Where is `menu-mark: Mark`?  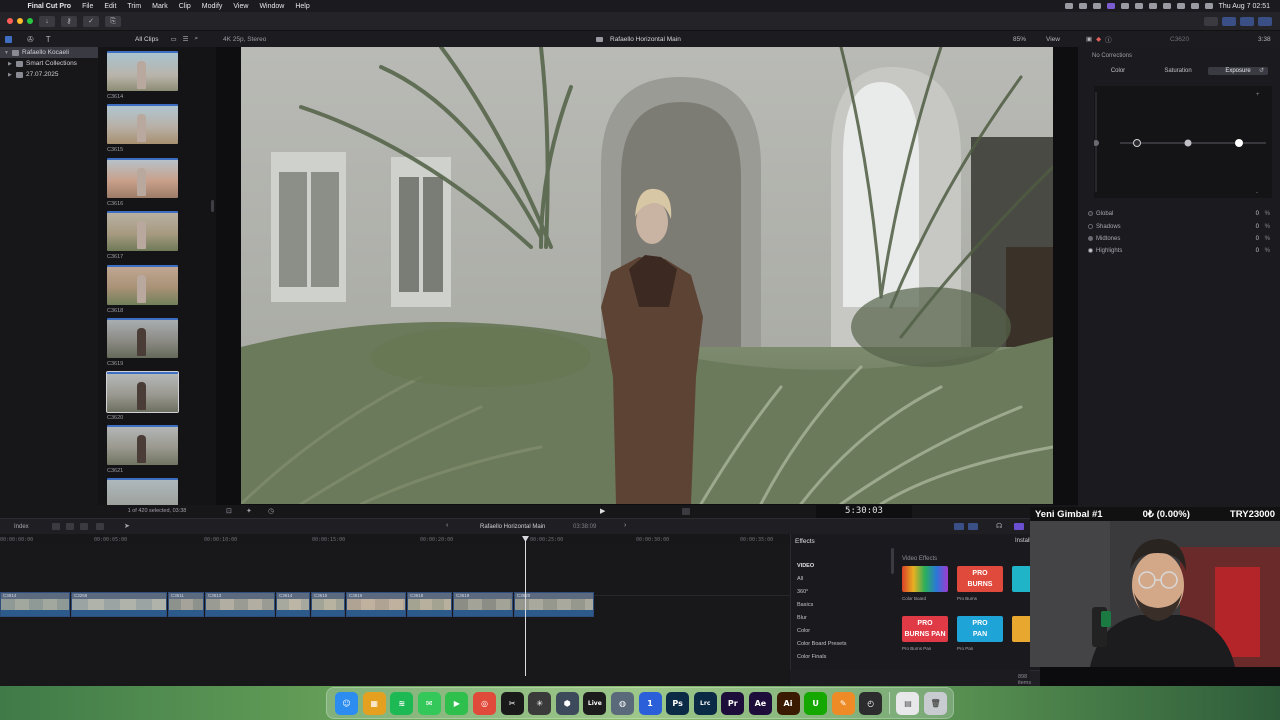 menu-mark: Mark is located at coordinates (160, 6).